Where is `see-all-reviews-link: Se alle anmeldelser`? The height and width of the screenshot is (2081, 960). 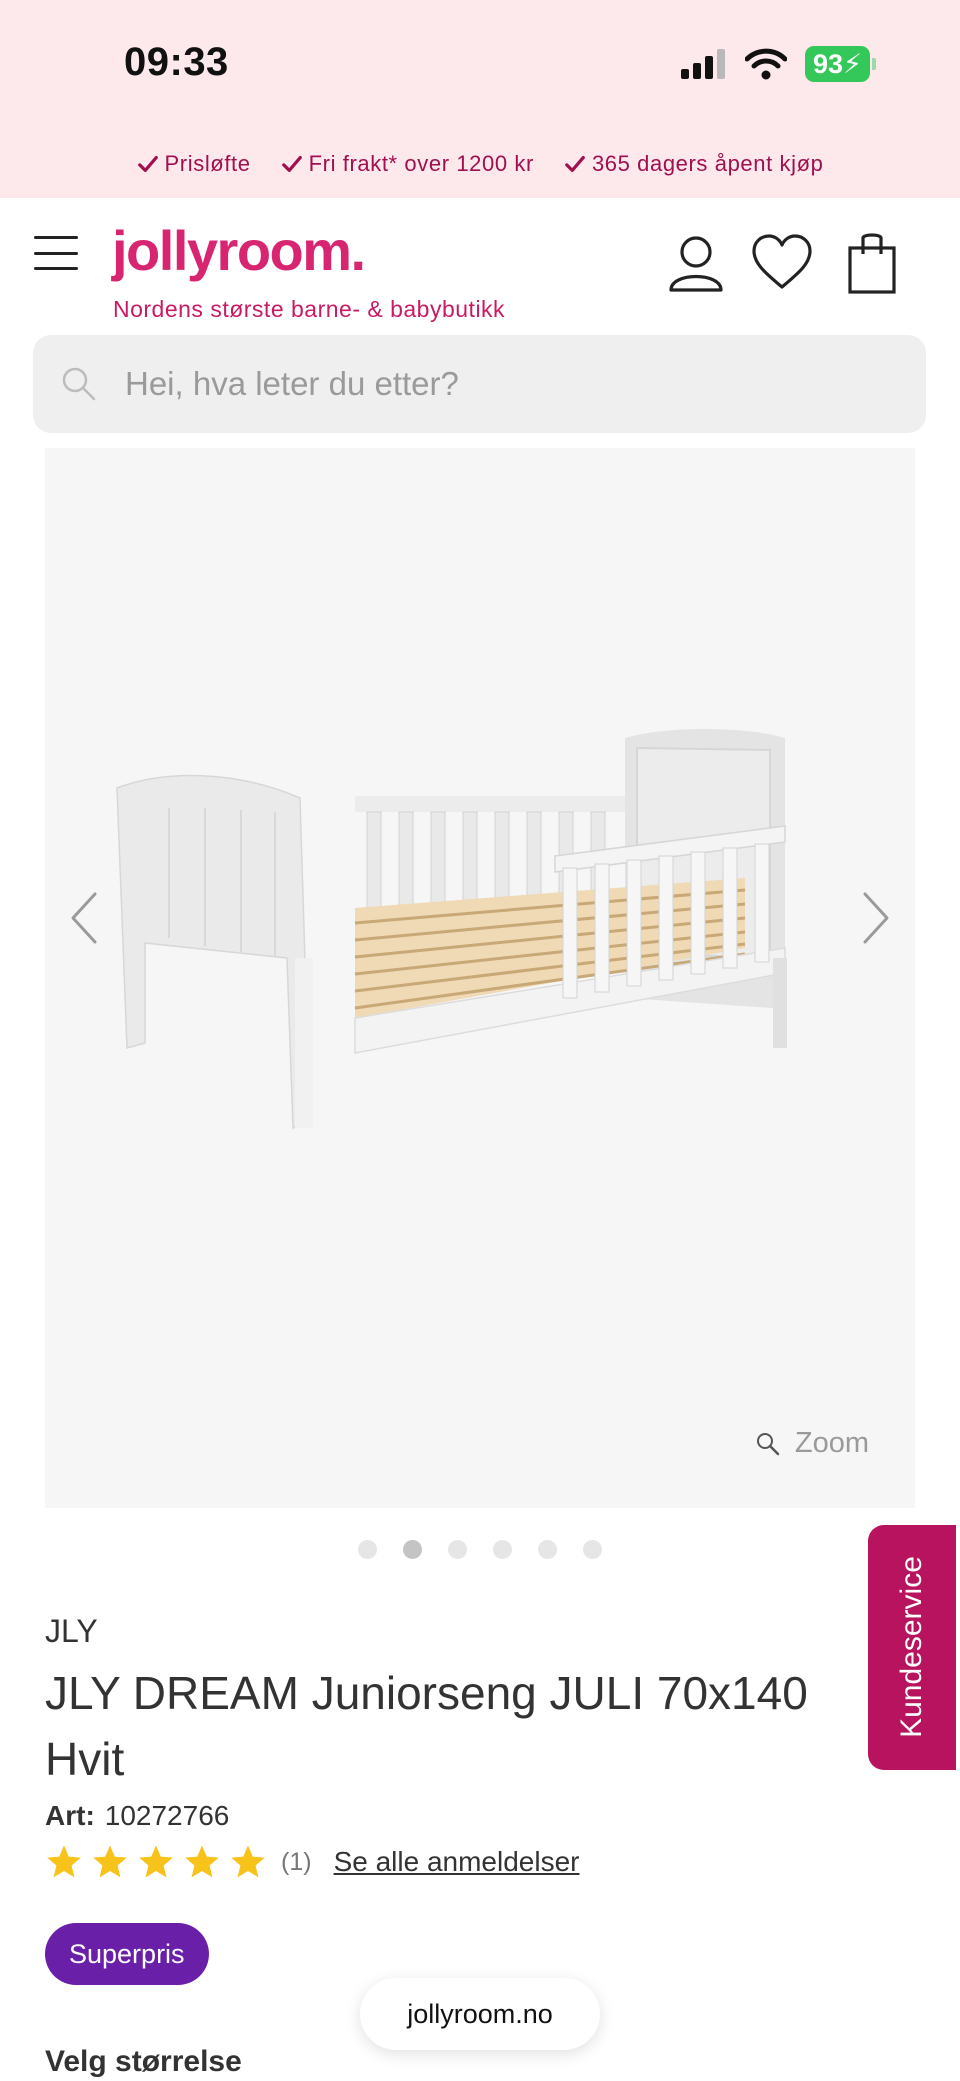 see-all-reviews-link: Se alle anmeldelser is located at coordinates (457, 1862).